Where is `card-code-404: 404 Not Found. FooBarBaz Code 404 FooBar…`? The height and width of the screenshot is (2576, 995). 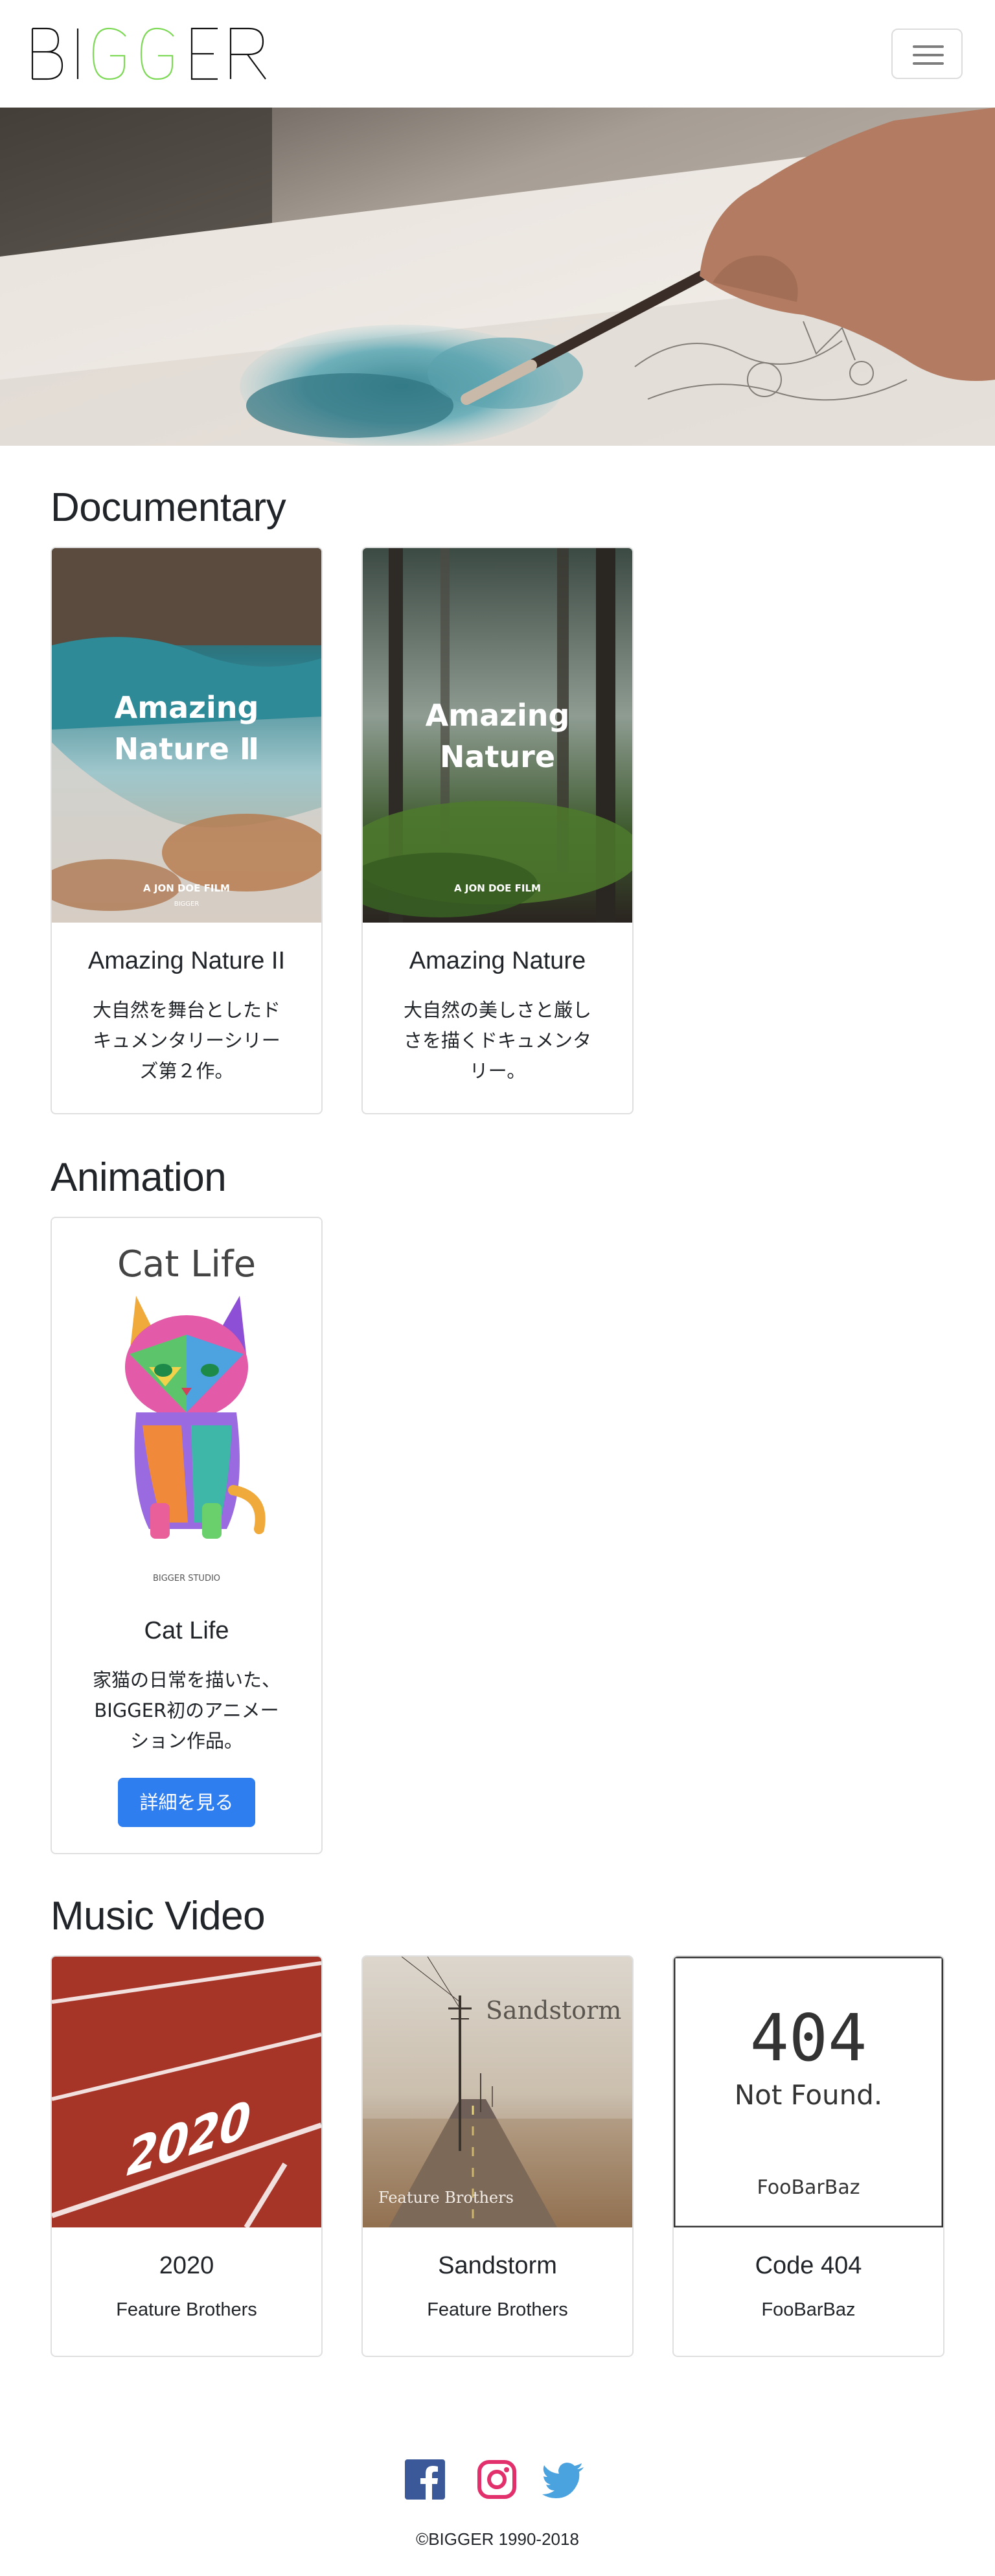
card-code-404: 404 Not Found. FooBarBaz Code 404 FooBar… is located at coordinates (808, 2156).